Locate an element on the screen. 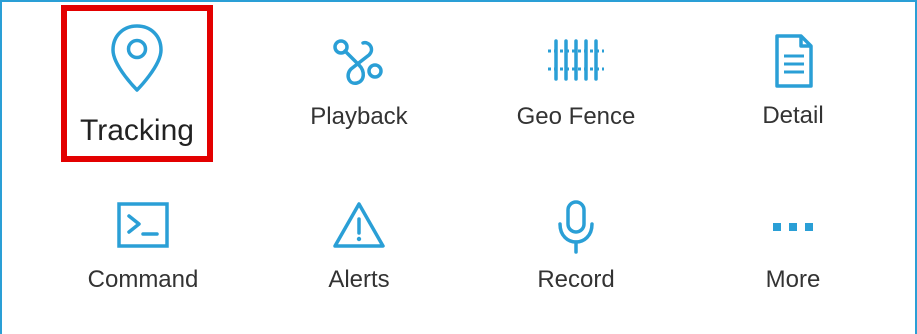 This screenshot has width=917, height=334. record-button: Record is located at coordinates (576, 246).